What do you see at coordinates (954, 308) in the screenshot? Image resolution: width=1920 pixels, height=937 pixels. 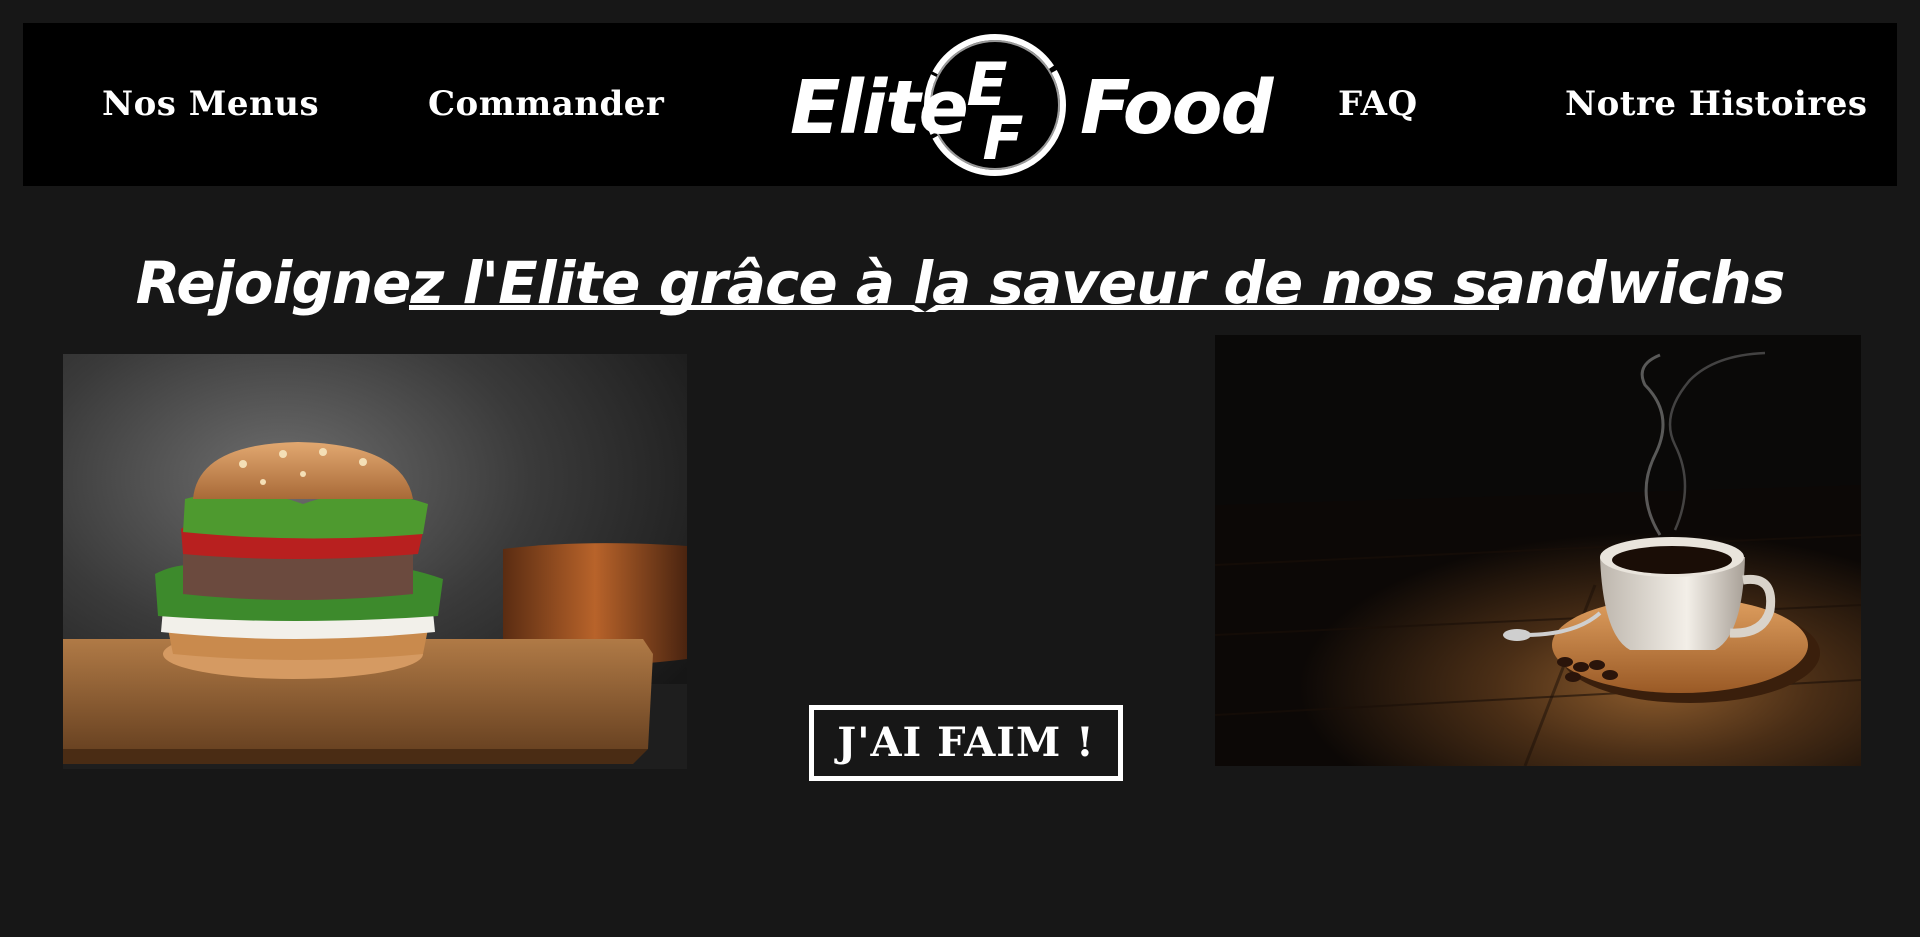 I see `headline-divider` at bounding box center [954, 308].